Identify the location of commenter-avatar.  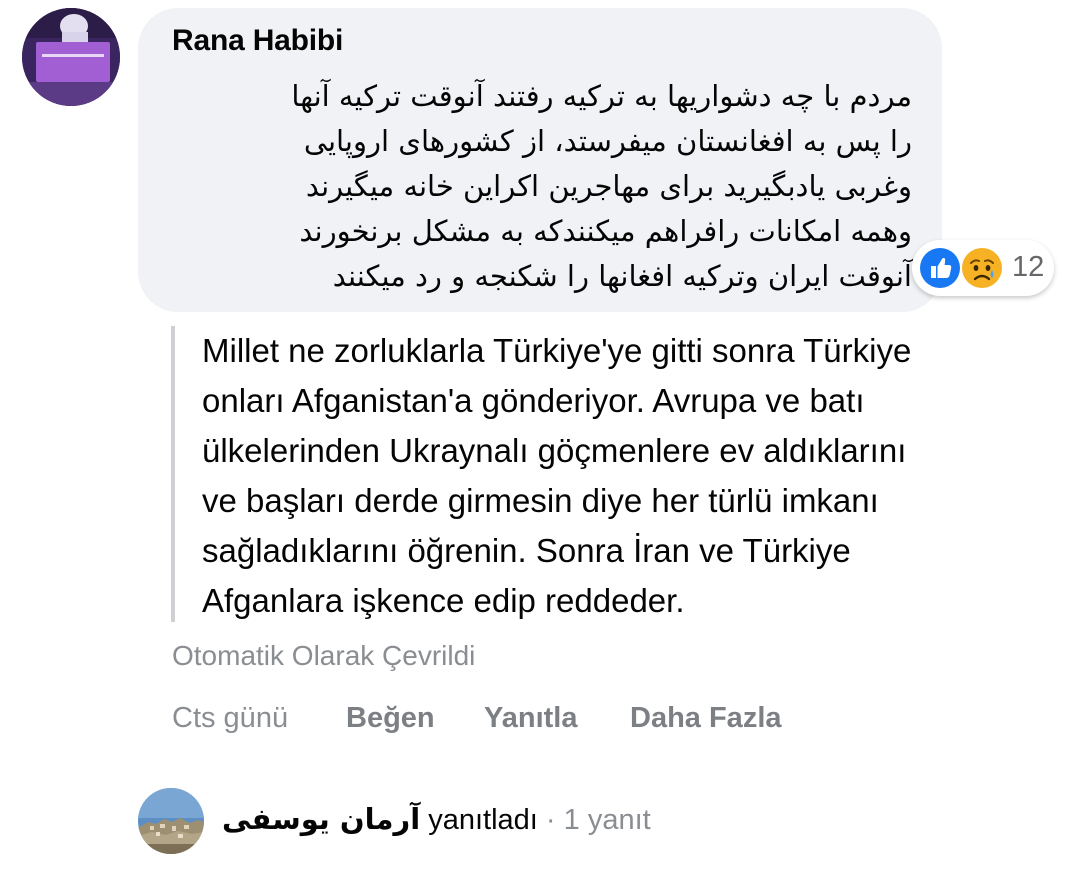
(71, 57).